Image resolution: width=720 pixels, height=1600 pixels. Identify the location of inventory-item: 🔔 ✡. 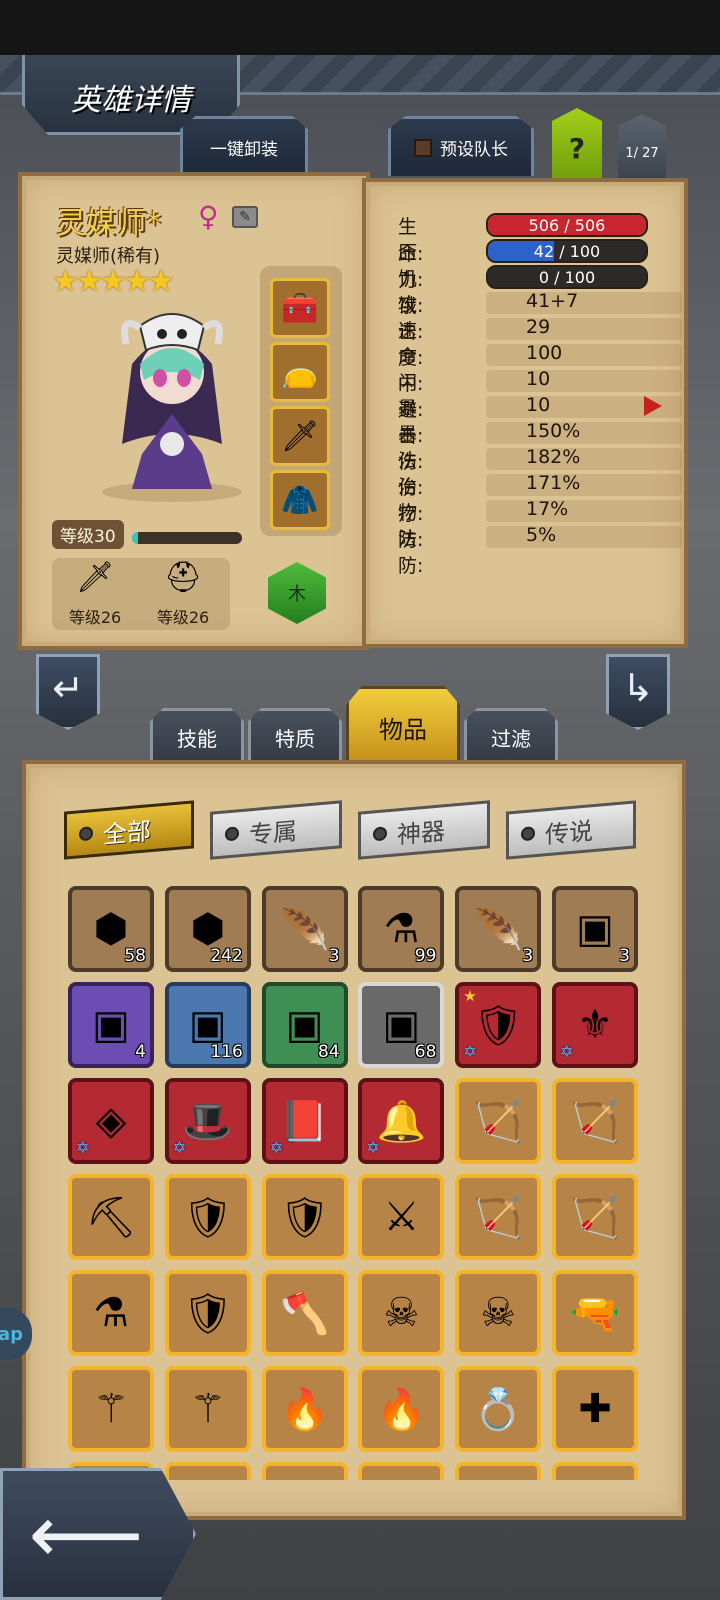
(401, 1121).